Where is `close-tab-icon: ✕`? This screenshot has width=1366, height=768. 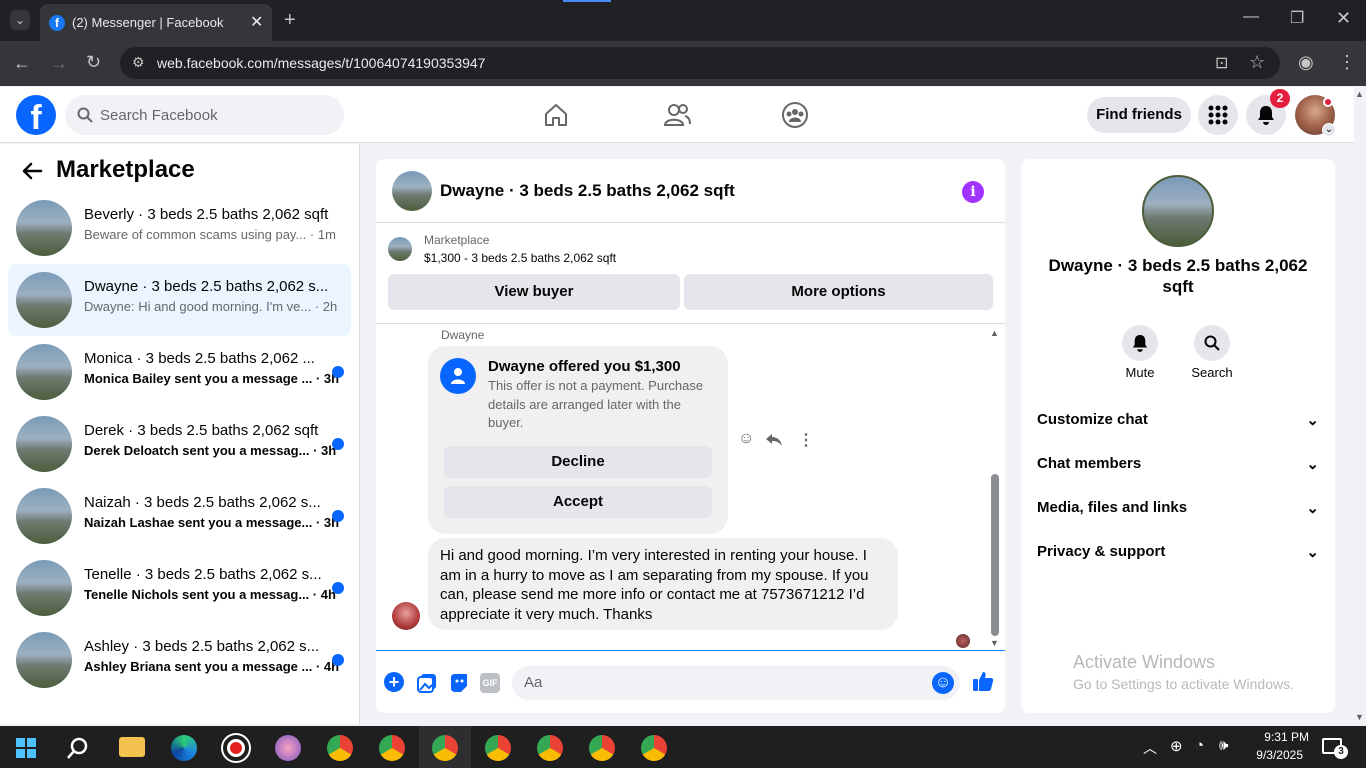
close-tab-icon: ✕ is located at coordinates (256, 22).